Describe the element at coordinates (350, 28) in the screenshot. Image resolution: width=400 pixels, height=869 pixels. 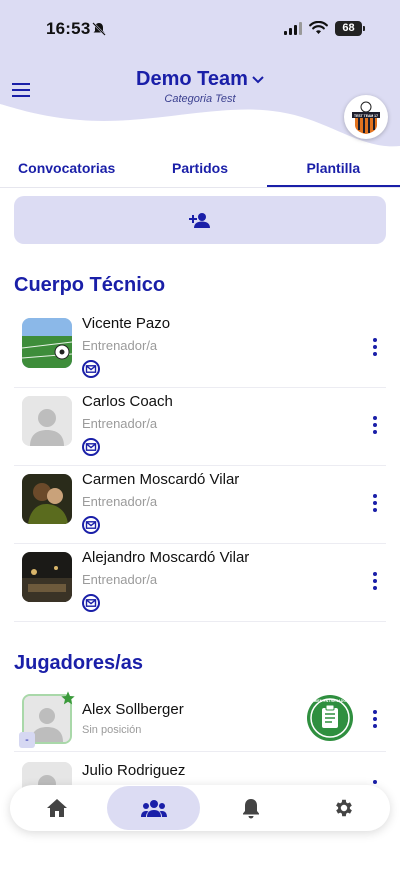
I see `battery-indicator: 68` at that location.